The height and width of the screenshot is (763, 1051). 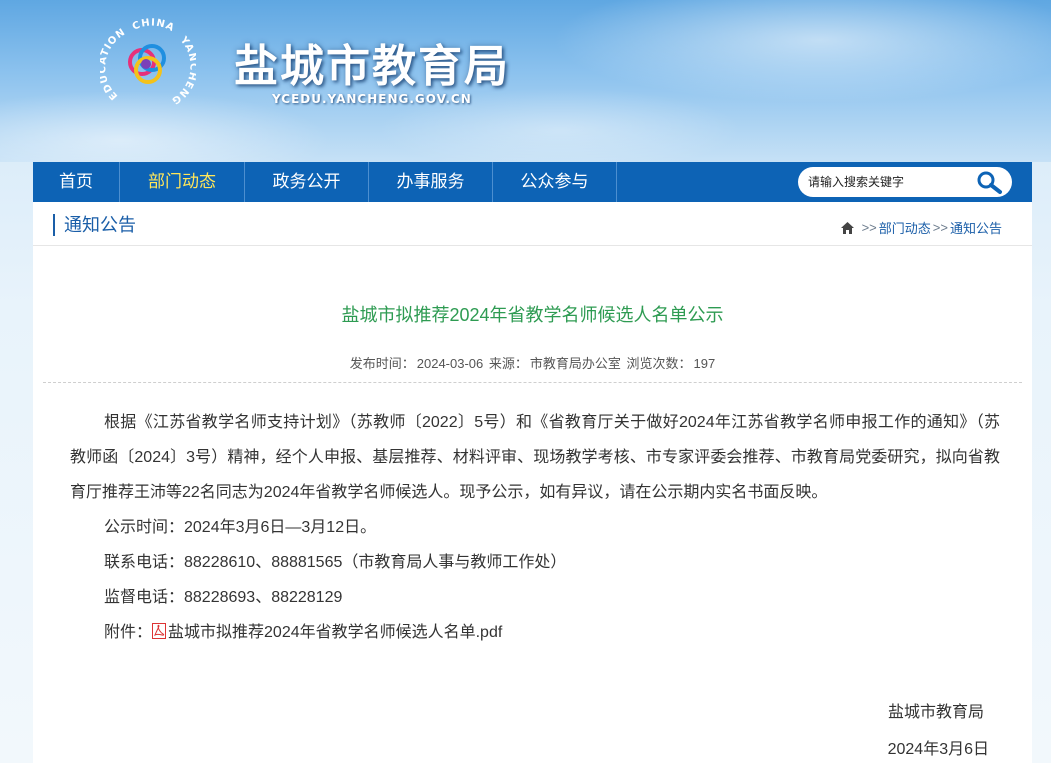 I want to click on attachment-label: 附件：, so click(x=128, y=632).